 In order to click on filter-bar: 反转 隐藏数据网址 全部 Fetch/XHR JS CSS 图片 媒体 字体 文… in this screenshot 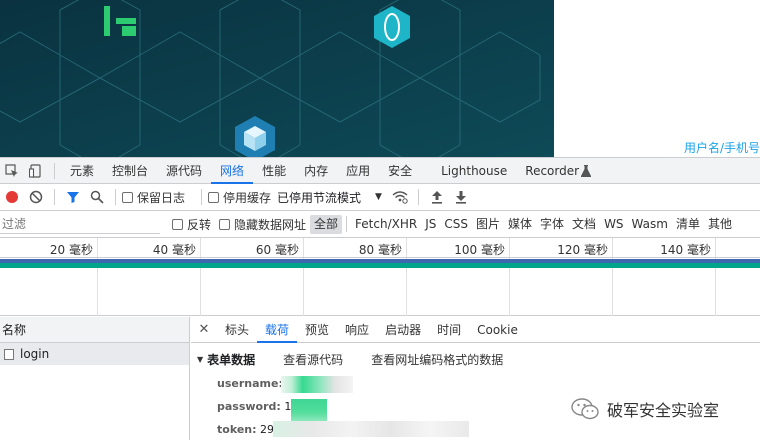, I will do `click(380, 224)`.